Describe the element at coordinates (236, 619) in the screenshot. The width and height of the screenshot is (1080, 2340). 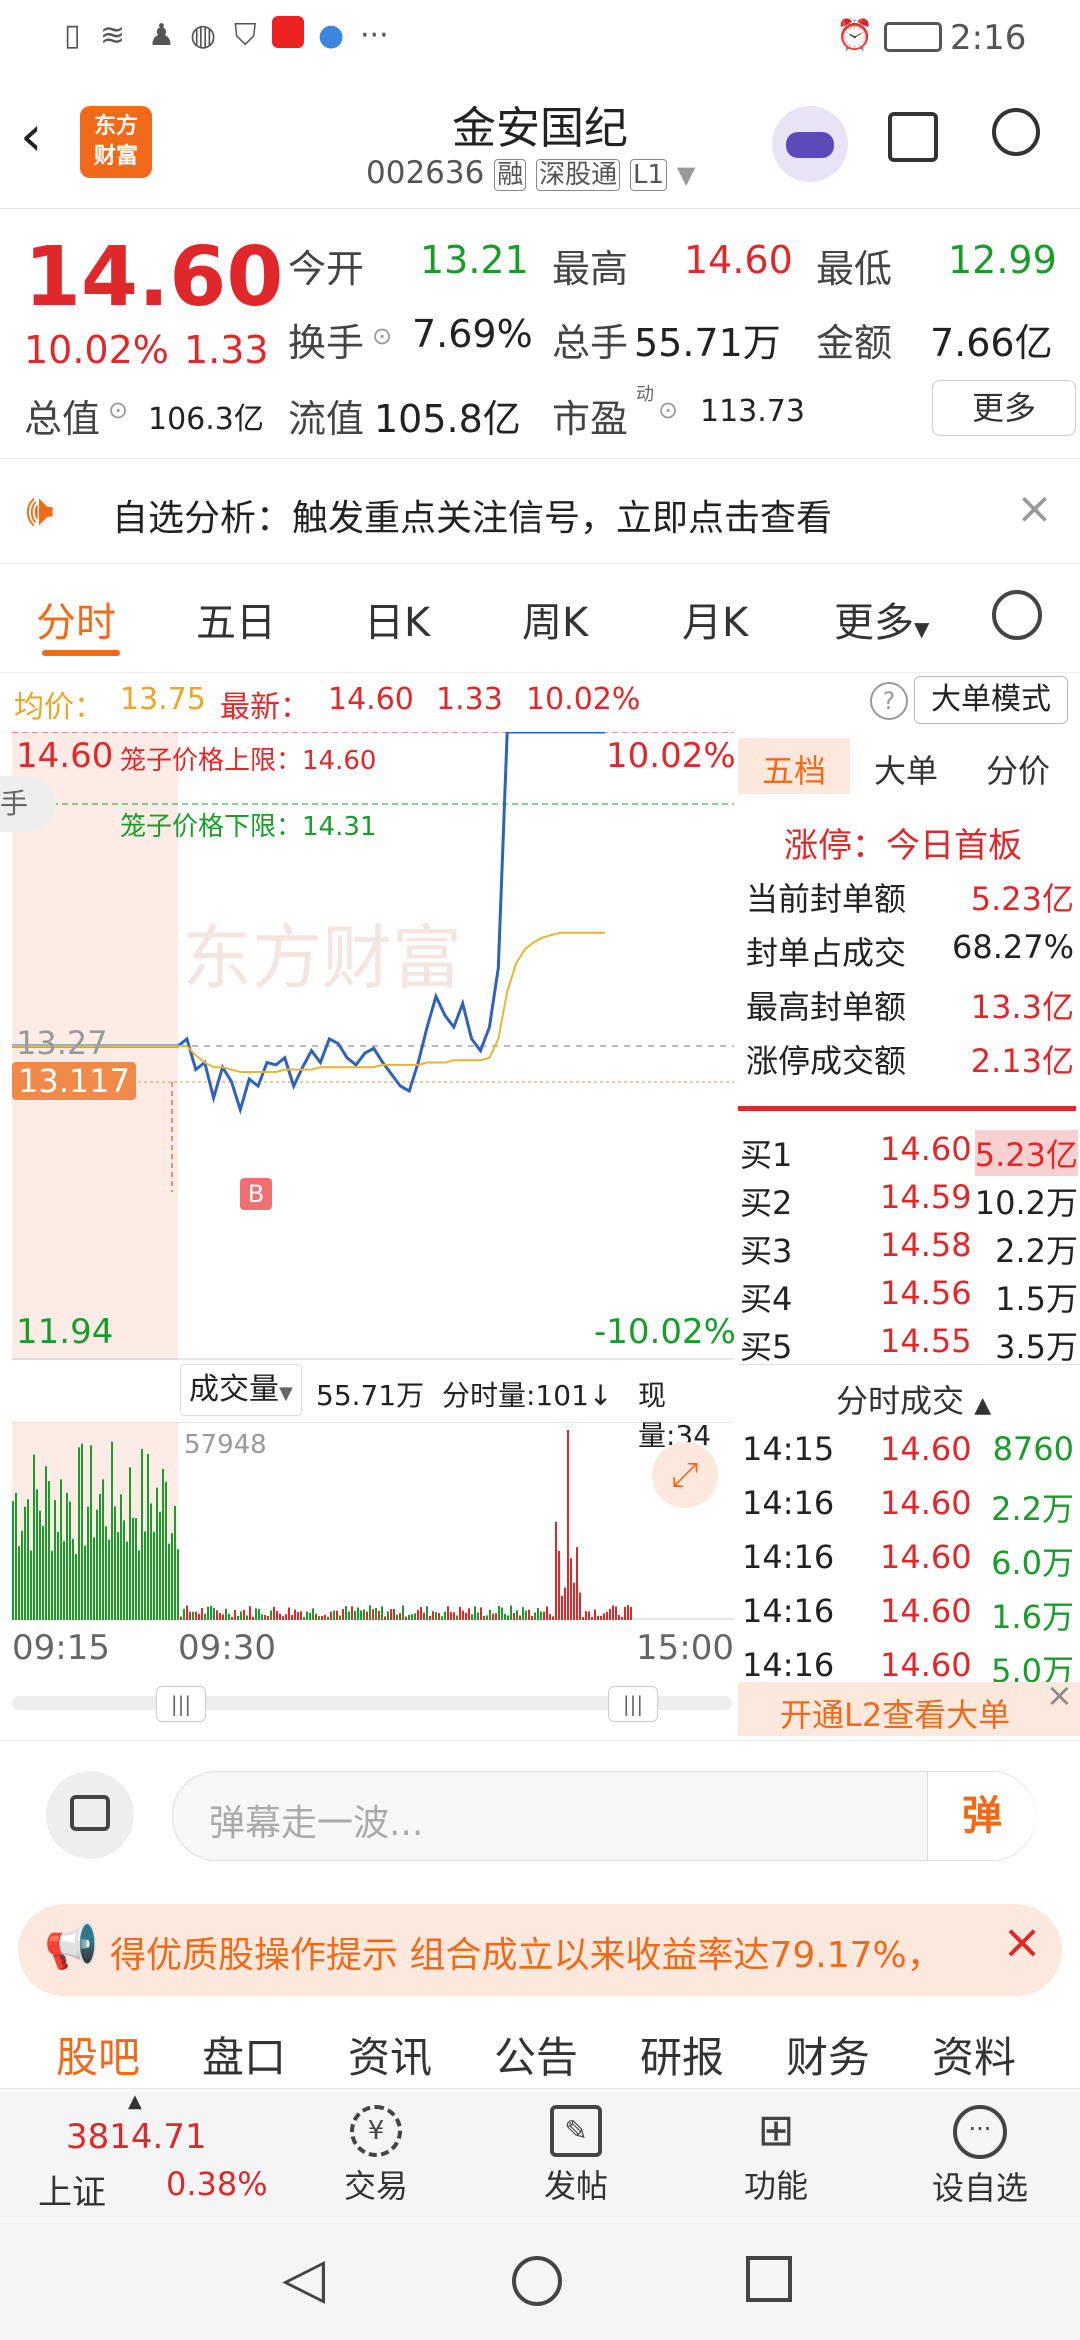
I see `tab-5day: 五日` at that location.